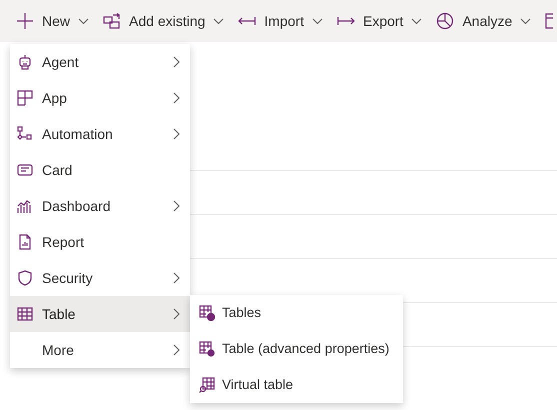 The width and height of the screenshot is (557, 410). What do you see at coordinates (207, 313) in the screenshot?
I see `table-plus-icon` at bounding box center [207, 313].